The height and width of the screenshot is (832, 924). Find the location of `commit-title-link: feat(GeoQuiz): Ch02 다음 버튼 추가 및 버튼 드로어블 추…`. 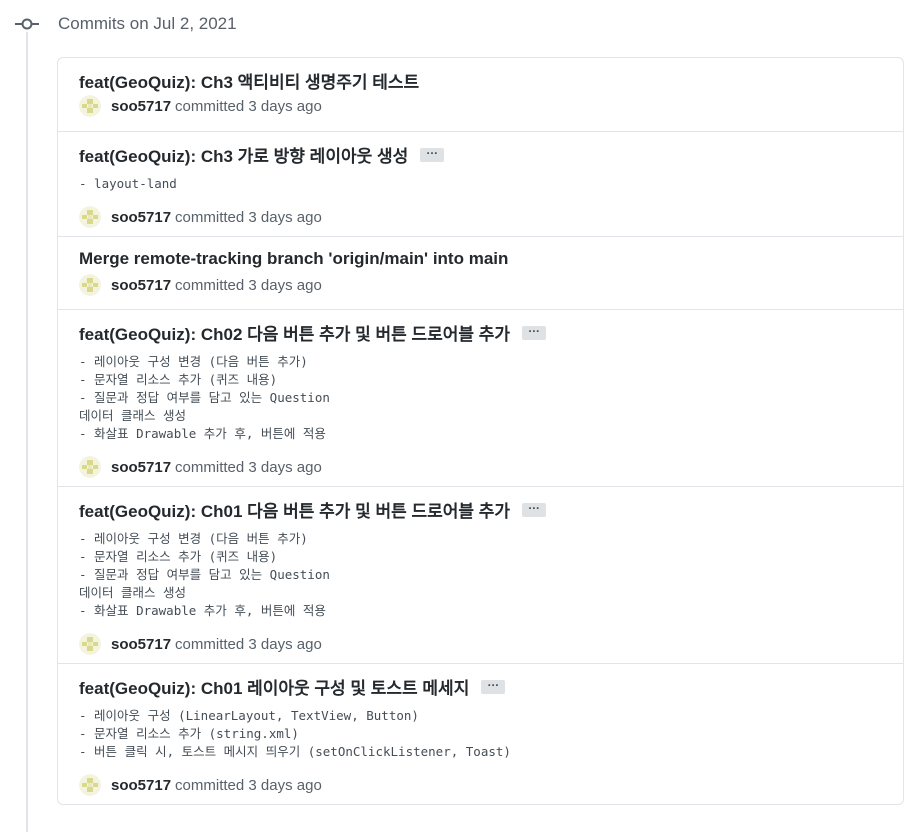

commit-title-link: feat(GeoQuiz): Ch02 다음 버튼 추가 및 버튼 드로어블 추… is located at coordinates (294, 332).